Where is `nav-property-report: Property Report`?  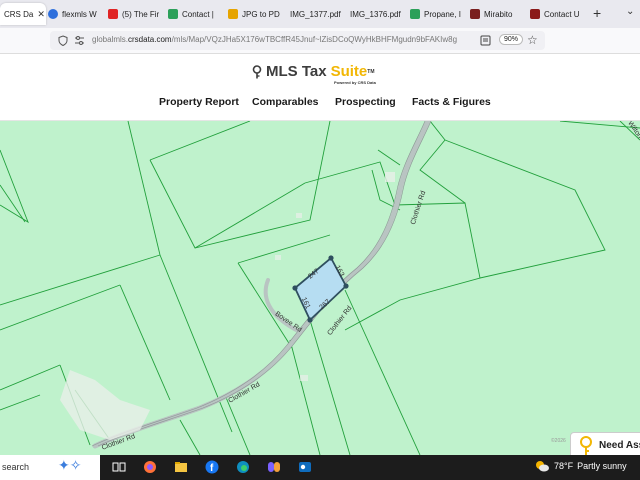
nav-property-report: Property Report is located at coordinates (199, 102).